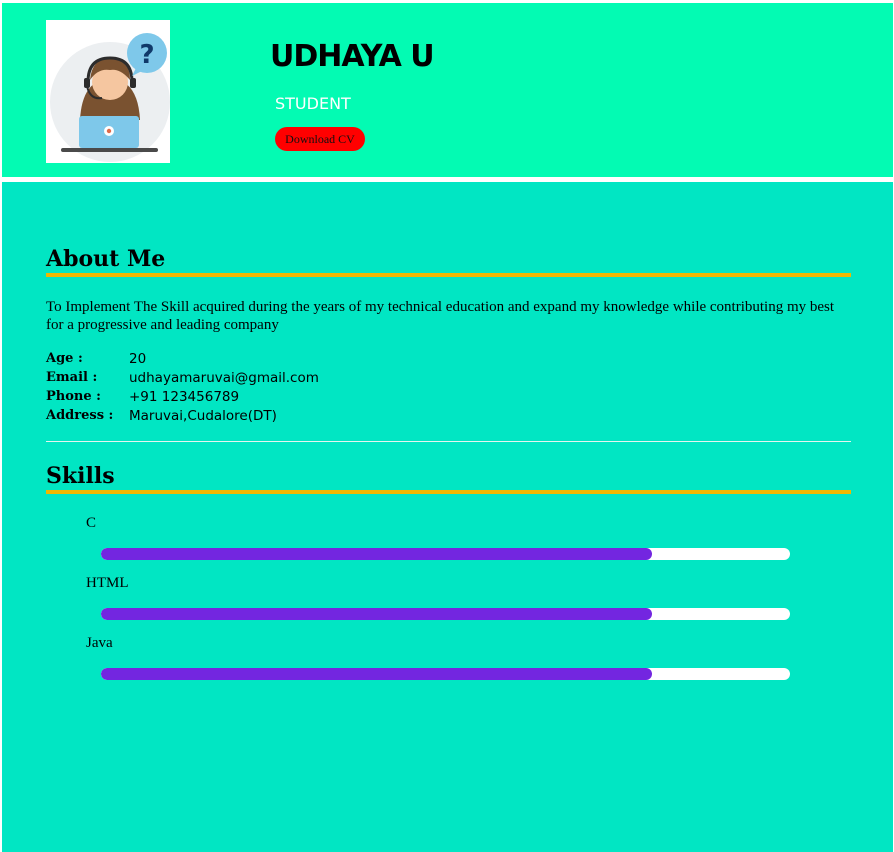 This screenshot has width=894, height=852. I want to click on info-value: 20, so click(138, 359).